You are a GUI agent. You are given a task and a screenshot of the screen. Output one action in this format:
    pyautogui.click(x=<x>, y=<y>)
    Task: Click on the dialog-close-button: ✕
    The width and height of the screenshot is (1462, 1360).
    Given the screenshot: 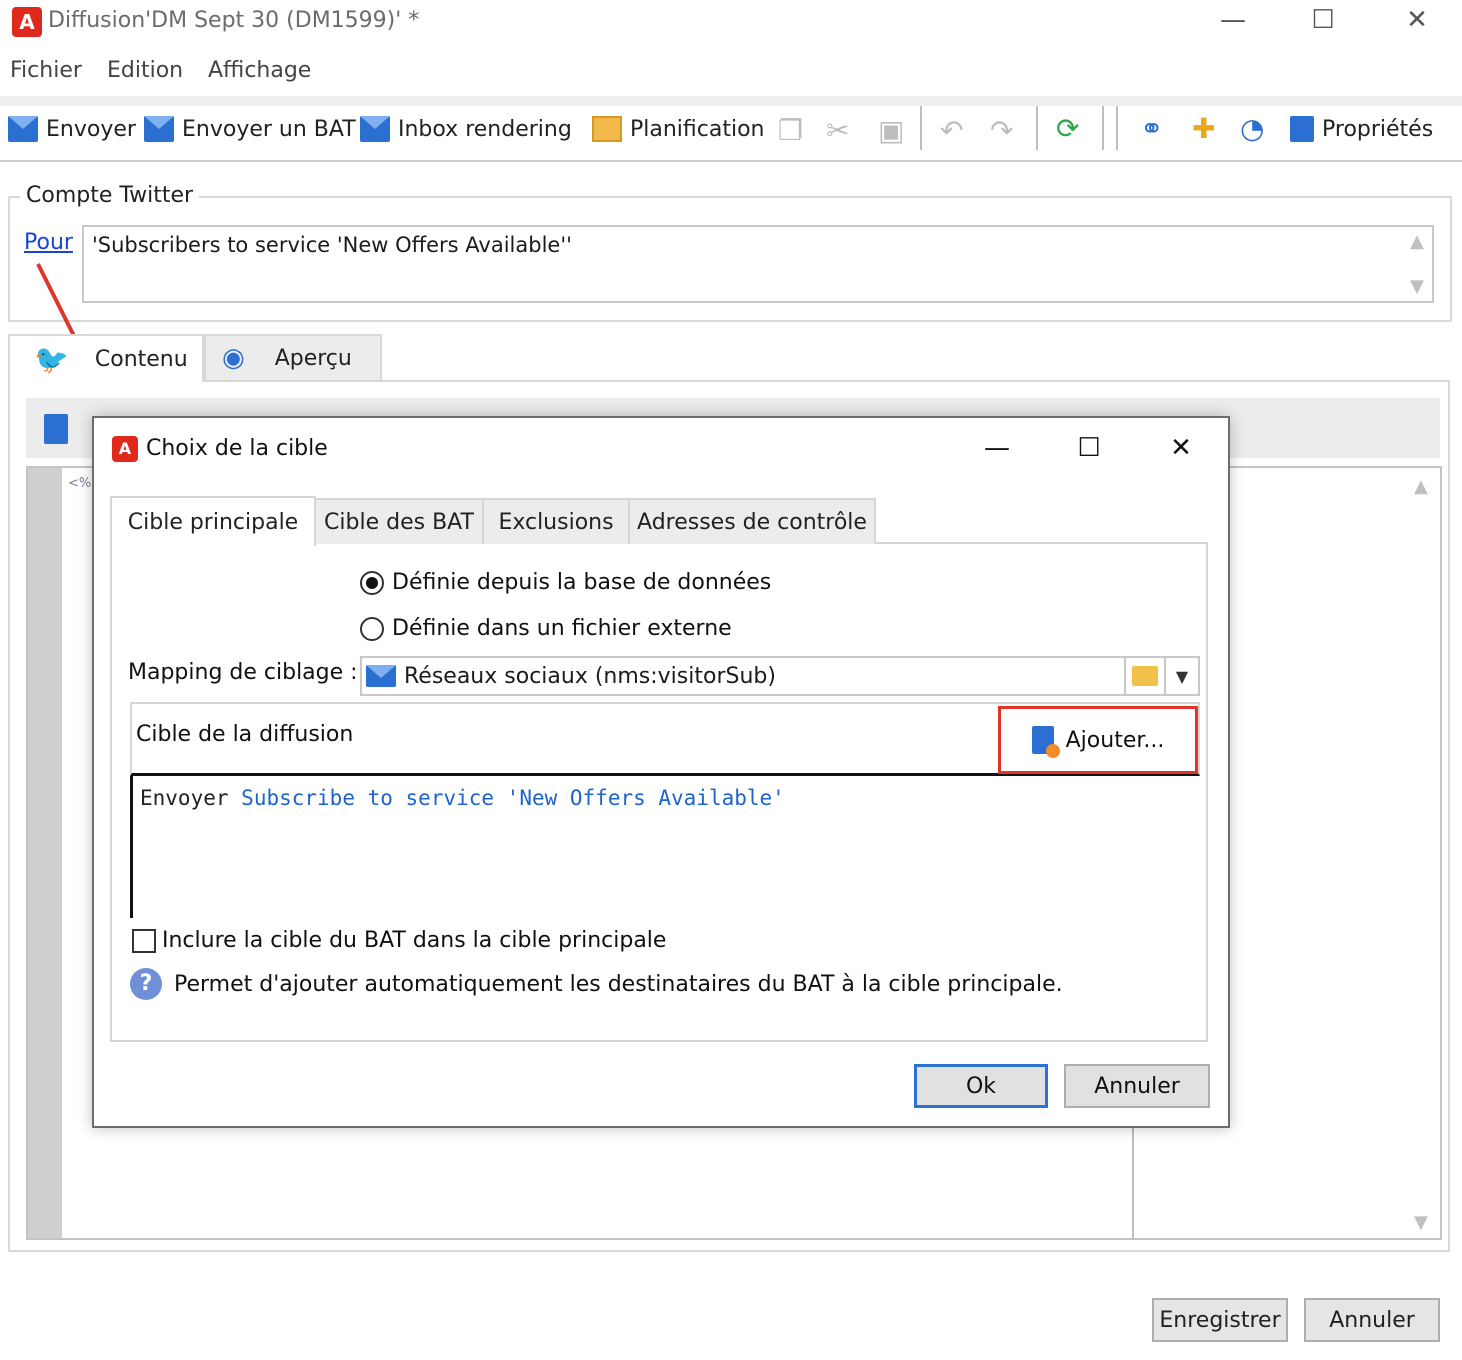 What is the action you would take?
    pyautogui.click(x=1181, y=448)
    